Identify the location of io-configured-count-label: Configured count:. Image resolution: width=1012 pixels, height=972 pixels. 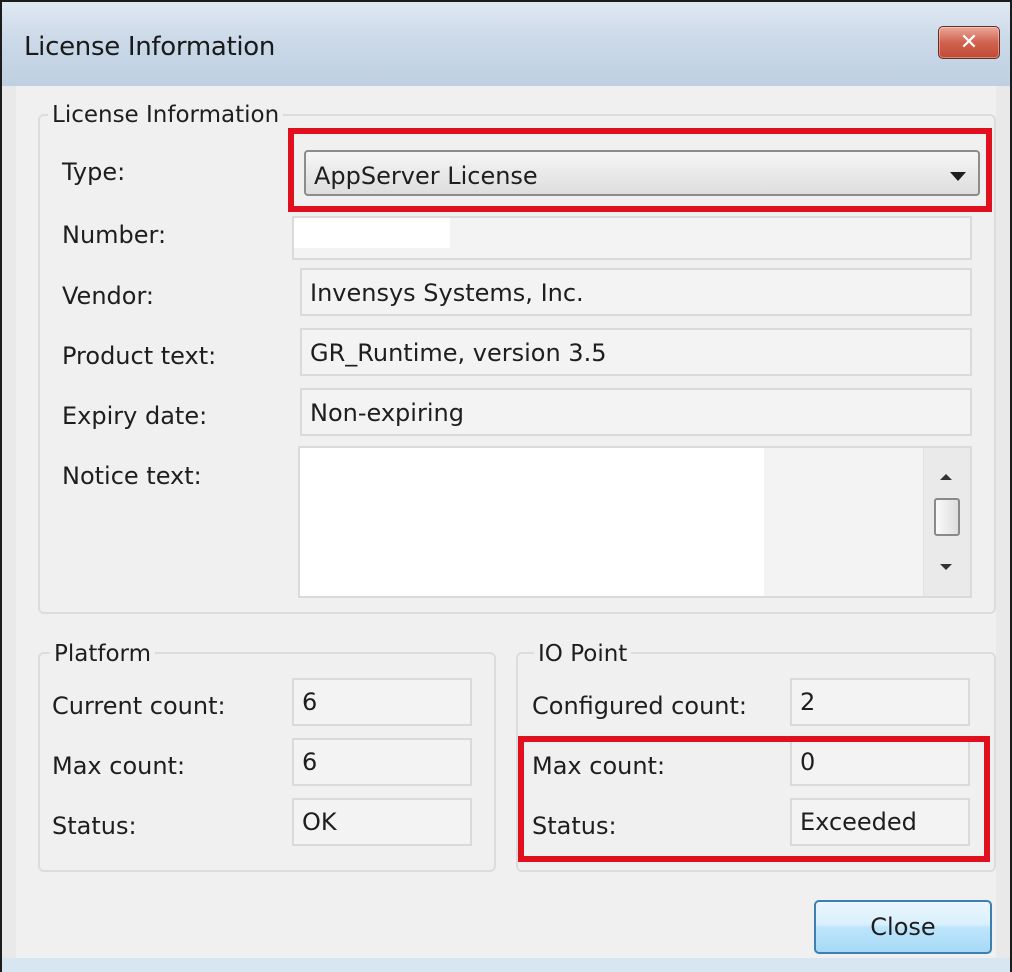
(639, 706).